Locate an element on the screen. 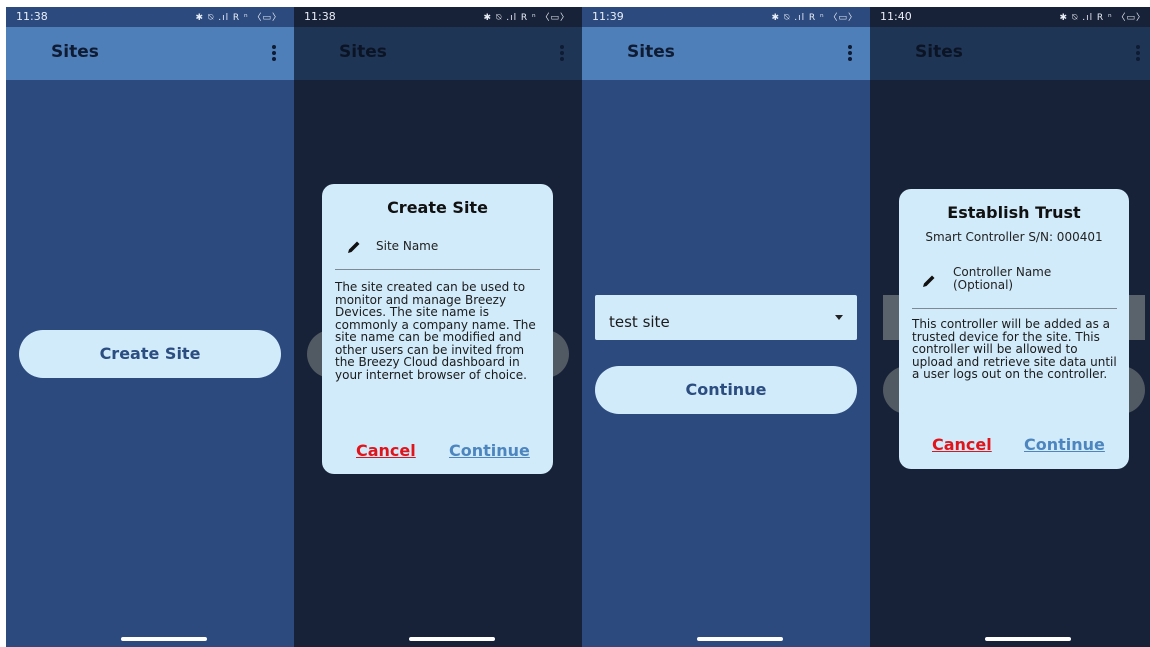  status-time: 11:40 is located at coordinates (896, 16).